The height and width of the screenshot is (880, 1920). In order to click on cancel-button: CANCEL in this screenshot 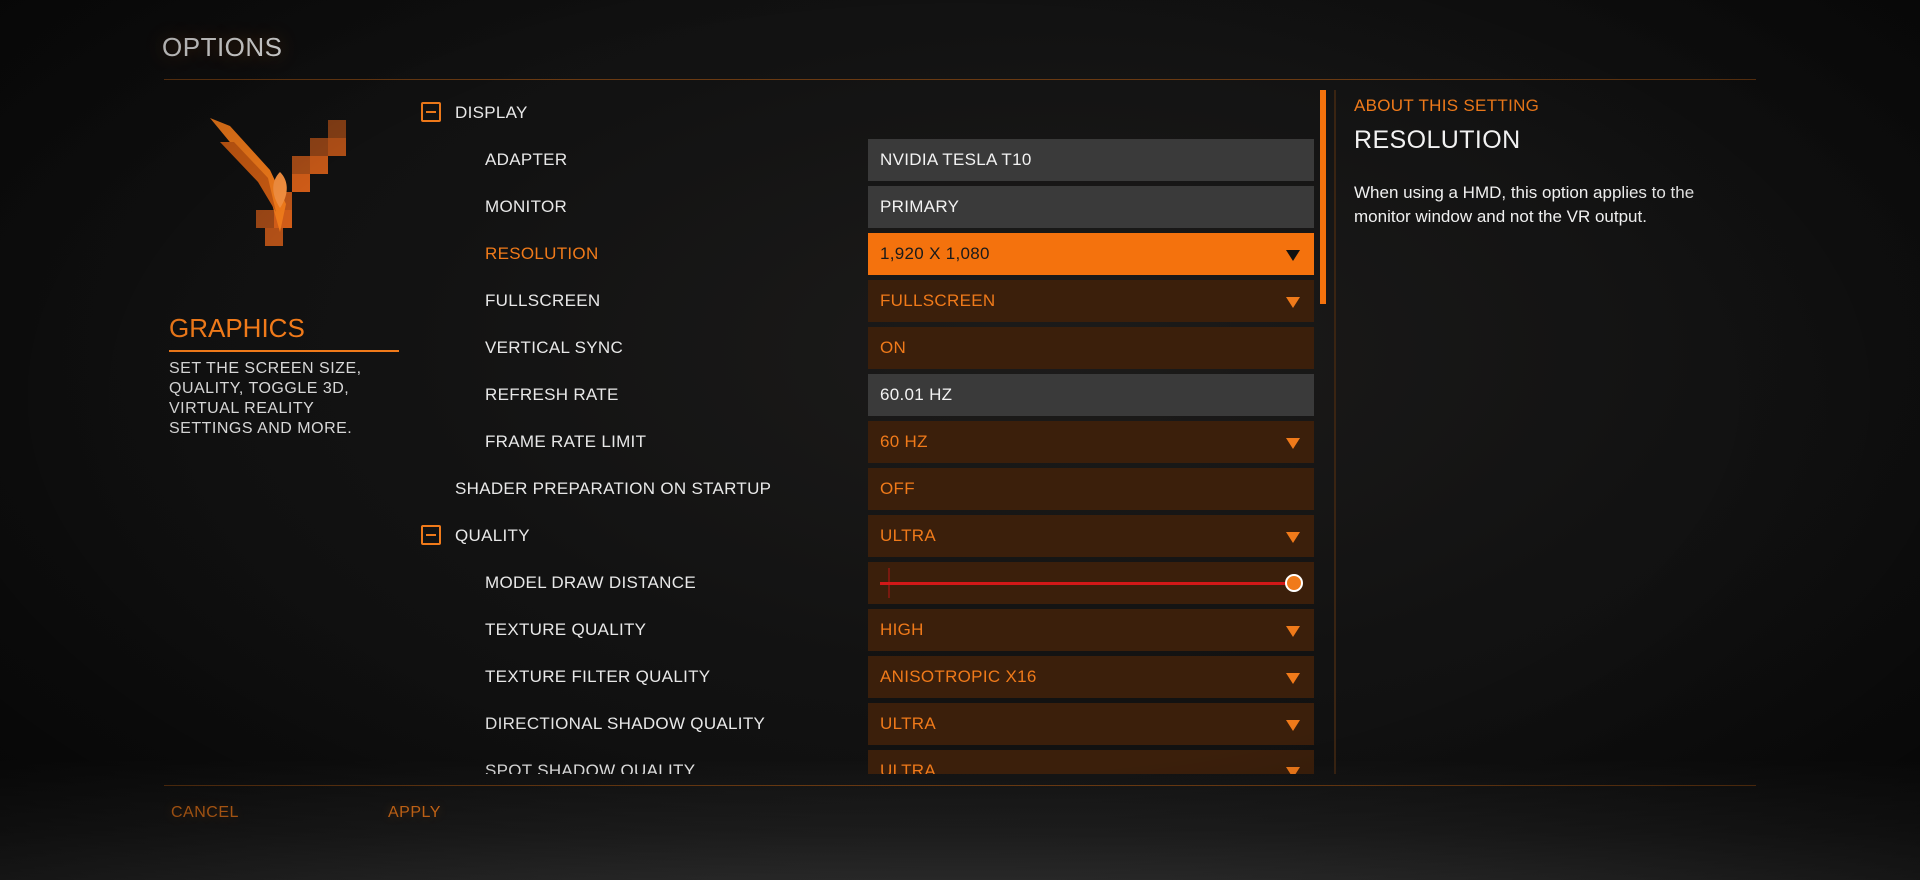, I will do `click(205, 813)`.